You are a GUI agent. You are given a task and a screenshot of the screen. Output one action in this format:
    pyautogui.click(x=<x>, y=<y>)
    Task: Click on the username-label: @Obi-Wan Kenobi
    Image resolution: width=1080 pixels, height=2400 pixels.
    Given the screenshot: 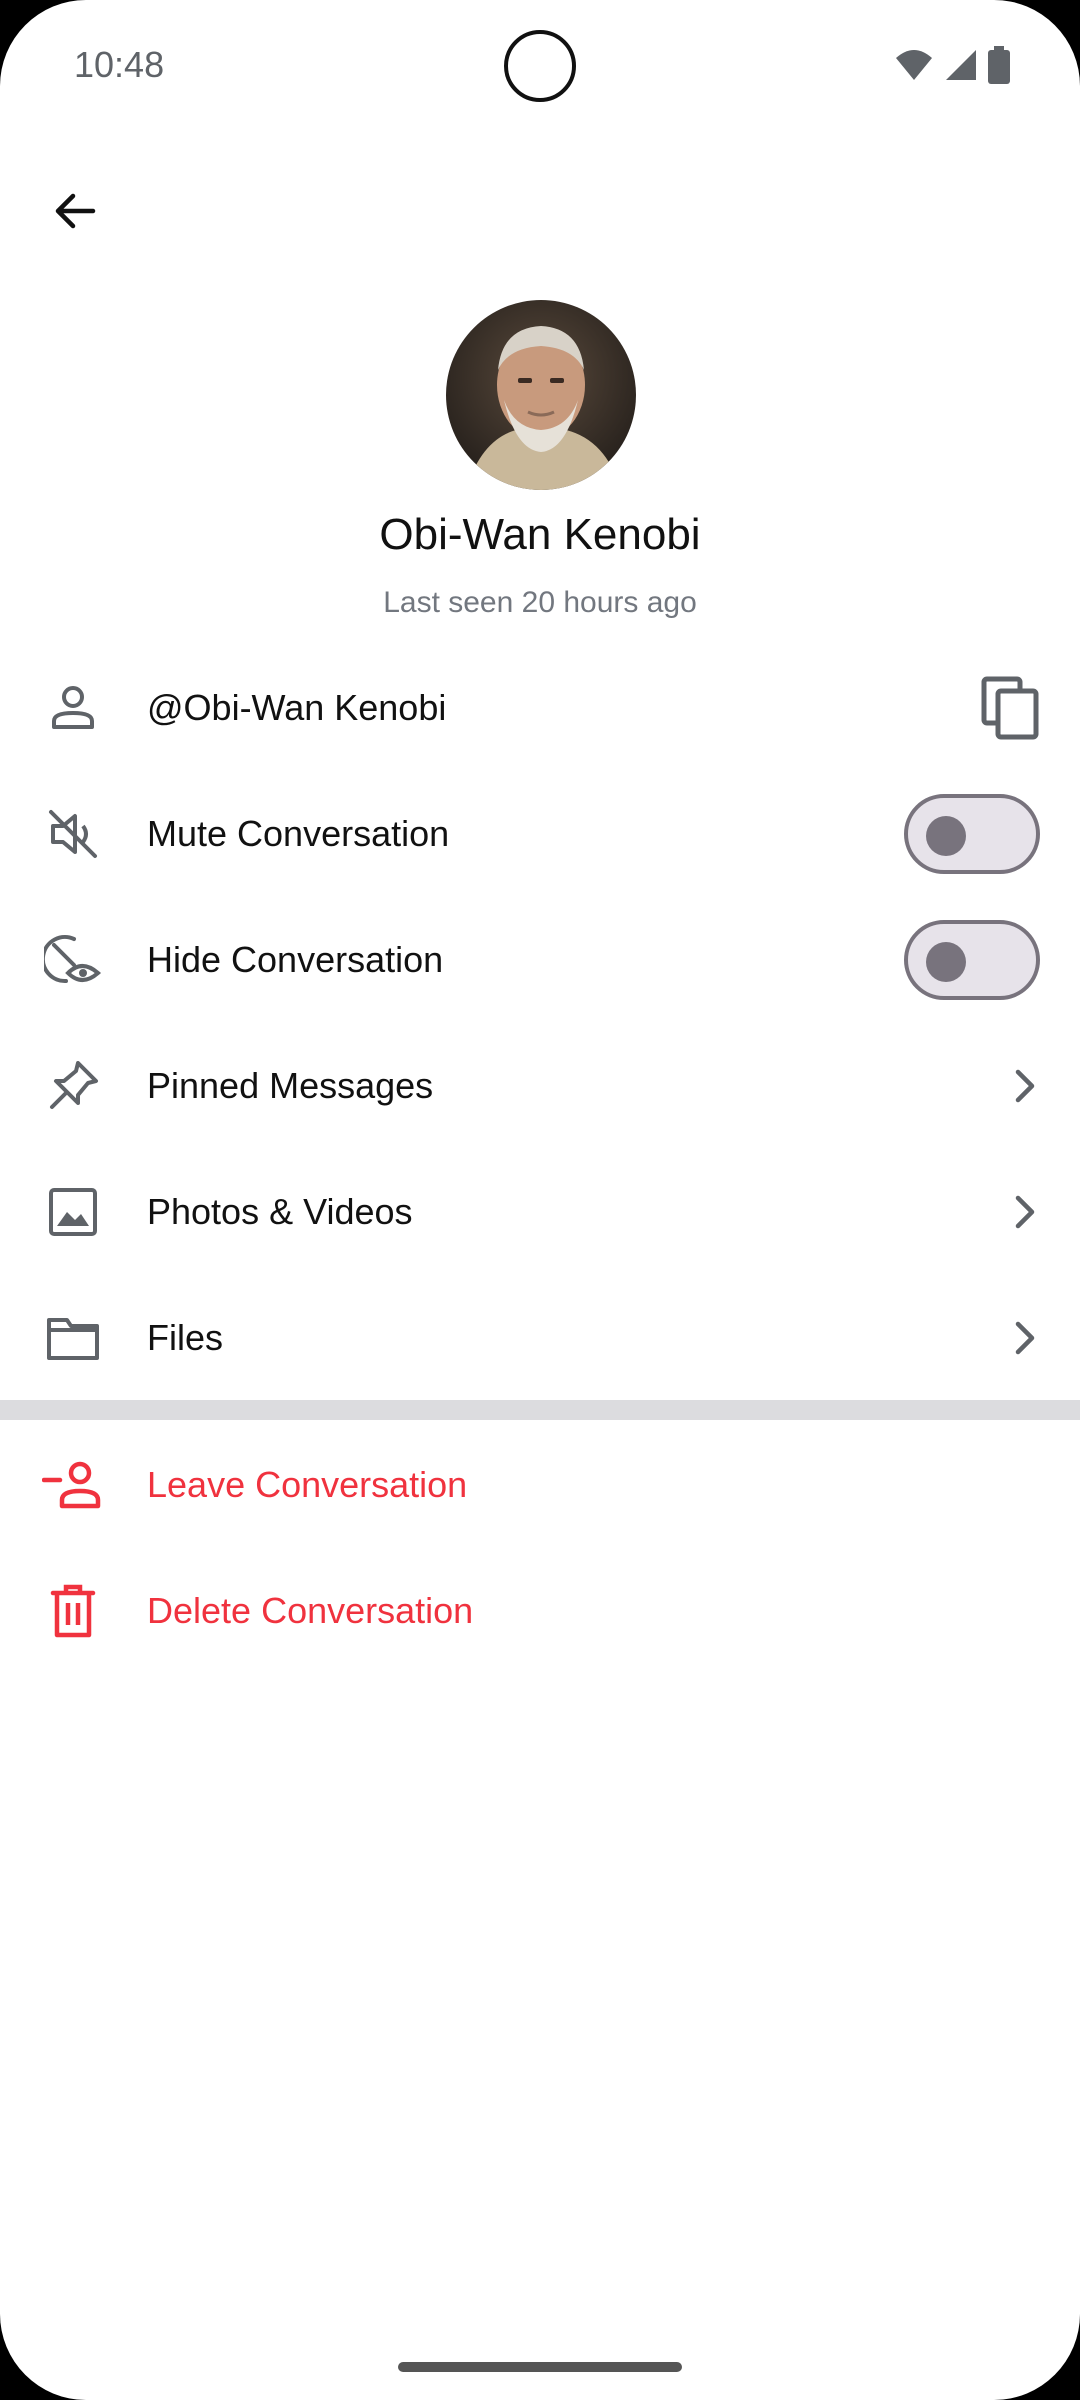 What is the action you would take?
    pyautogui.click(x=297, y=707)
    